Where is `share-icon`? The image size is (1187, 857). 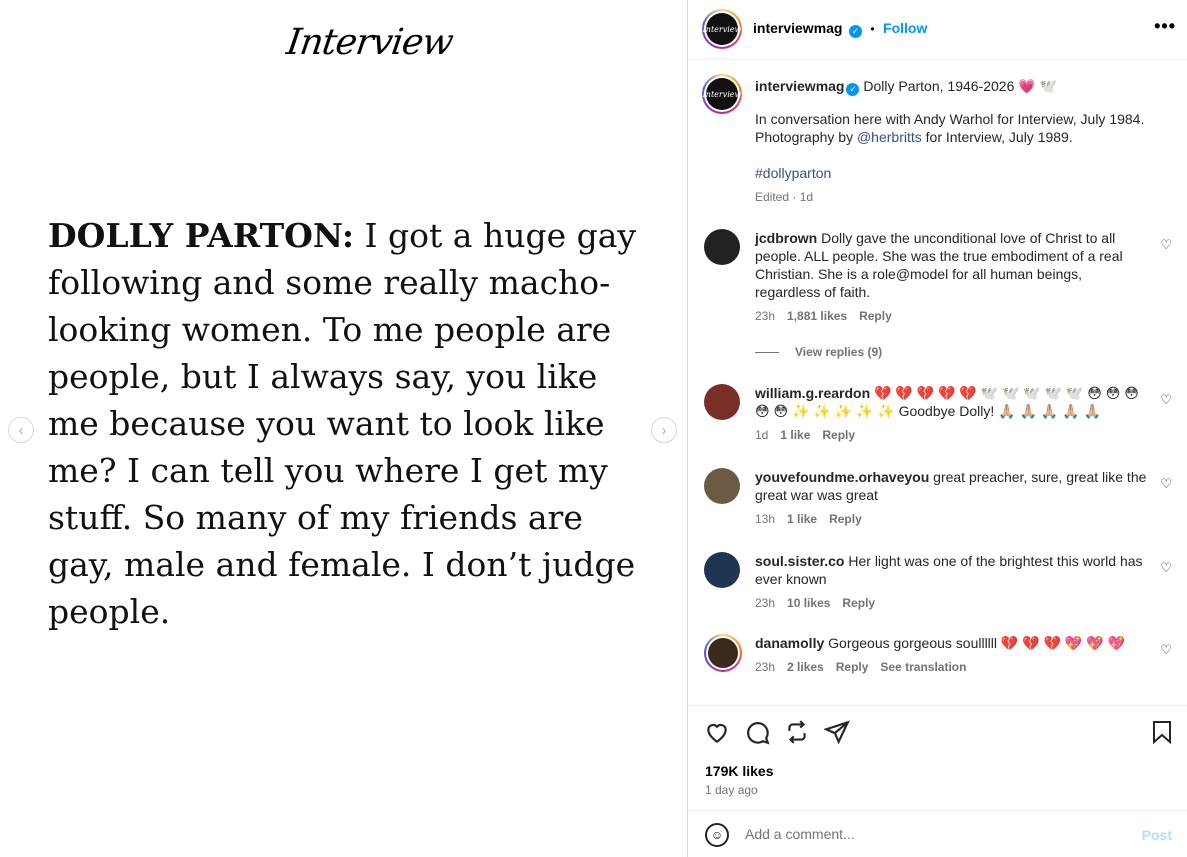 share-icon is located at coordinates (836, 735).